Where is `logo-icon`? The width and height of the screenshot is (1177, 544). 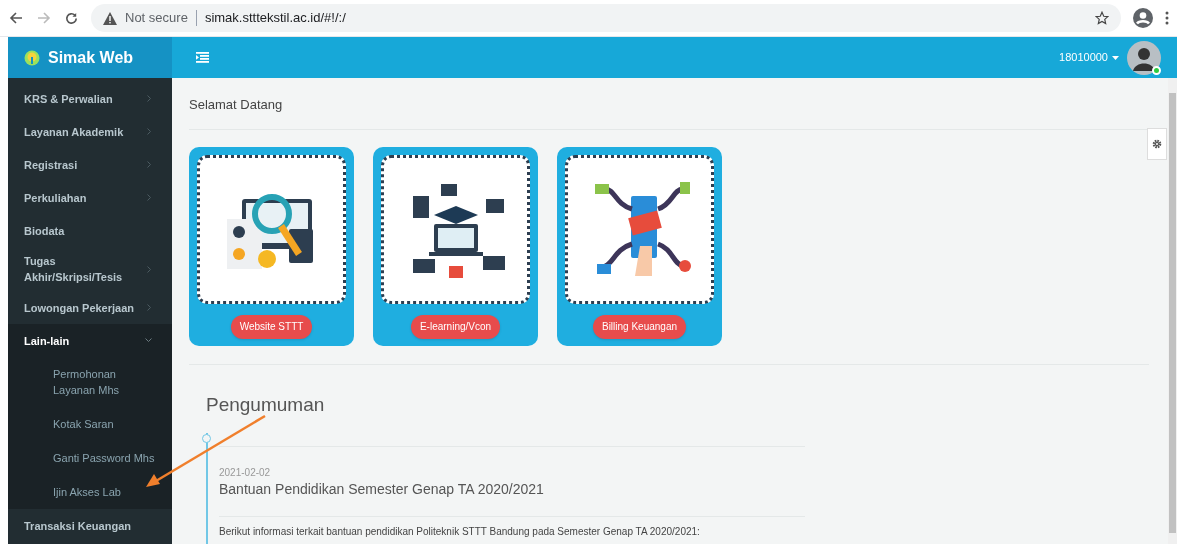 logo-icon is located at coordinates (32, 57).